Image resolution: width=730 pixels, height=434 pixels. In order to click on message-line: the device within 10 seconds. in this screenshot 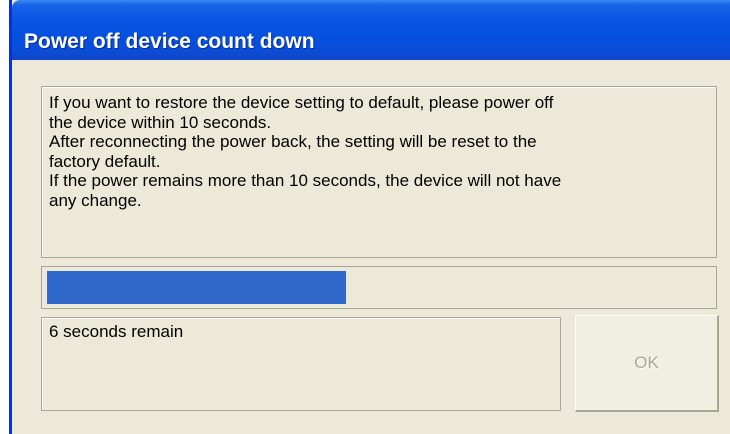, I will do `click(160, 122)`.